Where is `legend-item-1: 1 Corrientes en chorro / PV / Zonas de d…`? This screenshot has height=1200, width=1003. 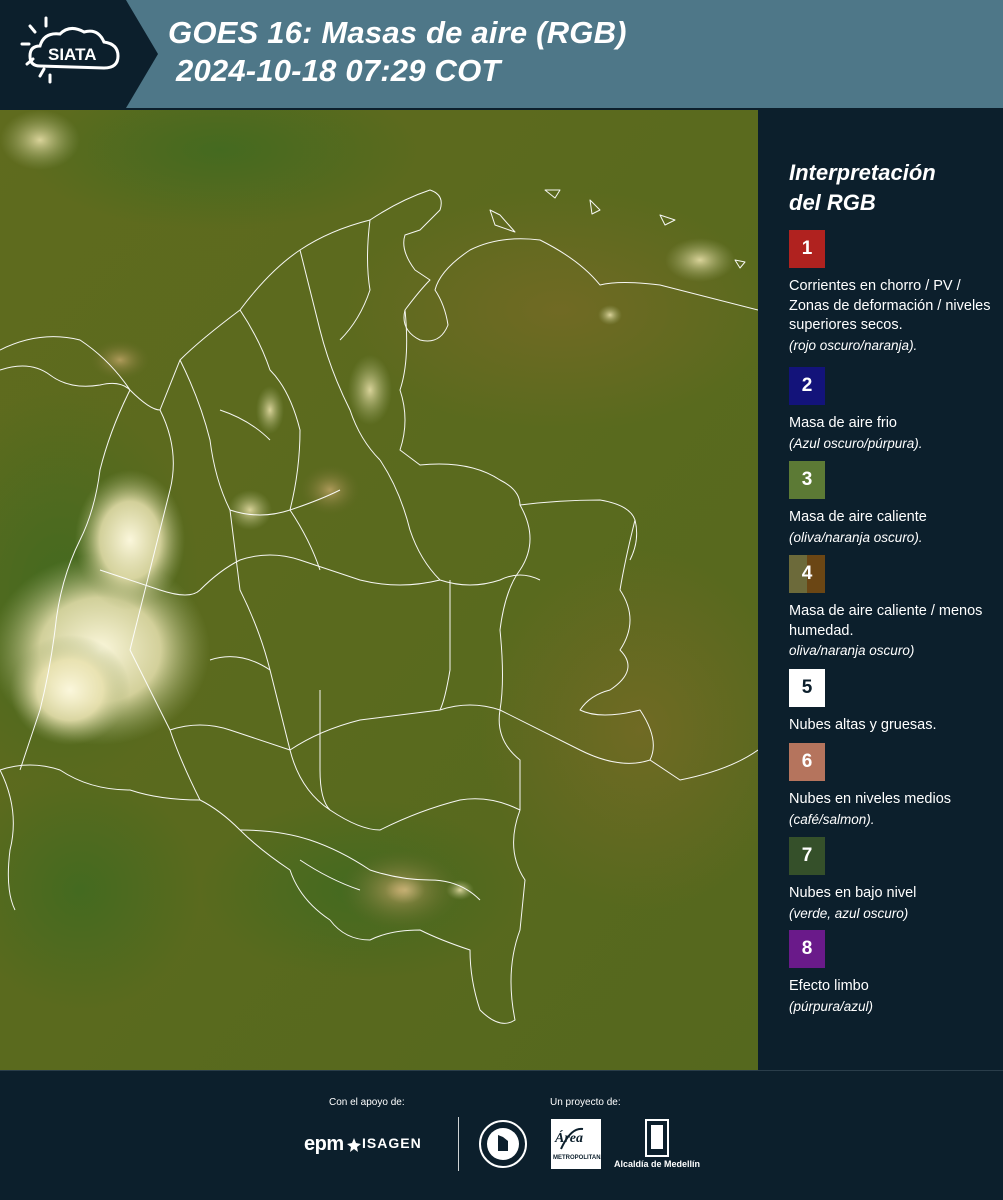 legend-item-1: 1 Corrientes en chorro / PV / Zonas de d… is located at coordinates (894, 292).